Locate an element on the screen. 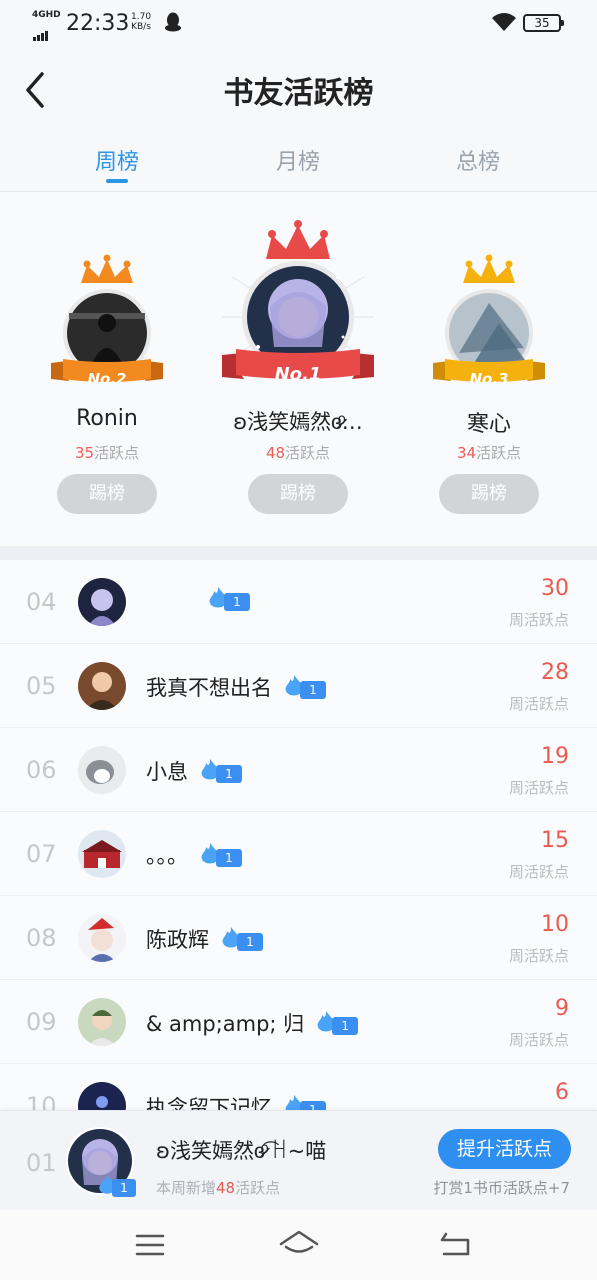 Image resolution: width=597 pixels, height=1280 pixels. rank-number: 06 is located at coordinates (41, 770).